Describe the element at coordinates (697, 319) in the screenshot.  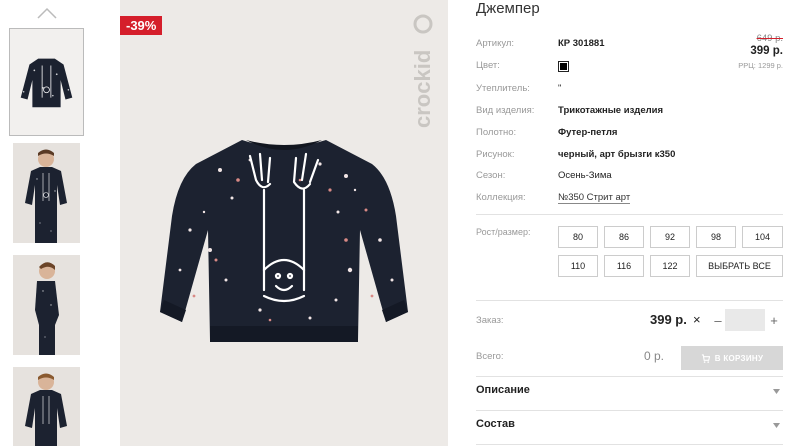
I see `multiply-sign: ×` at that location.